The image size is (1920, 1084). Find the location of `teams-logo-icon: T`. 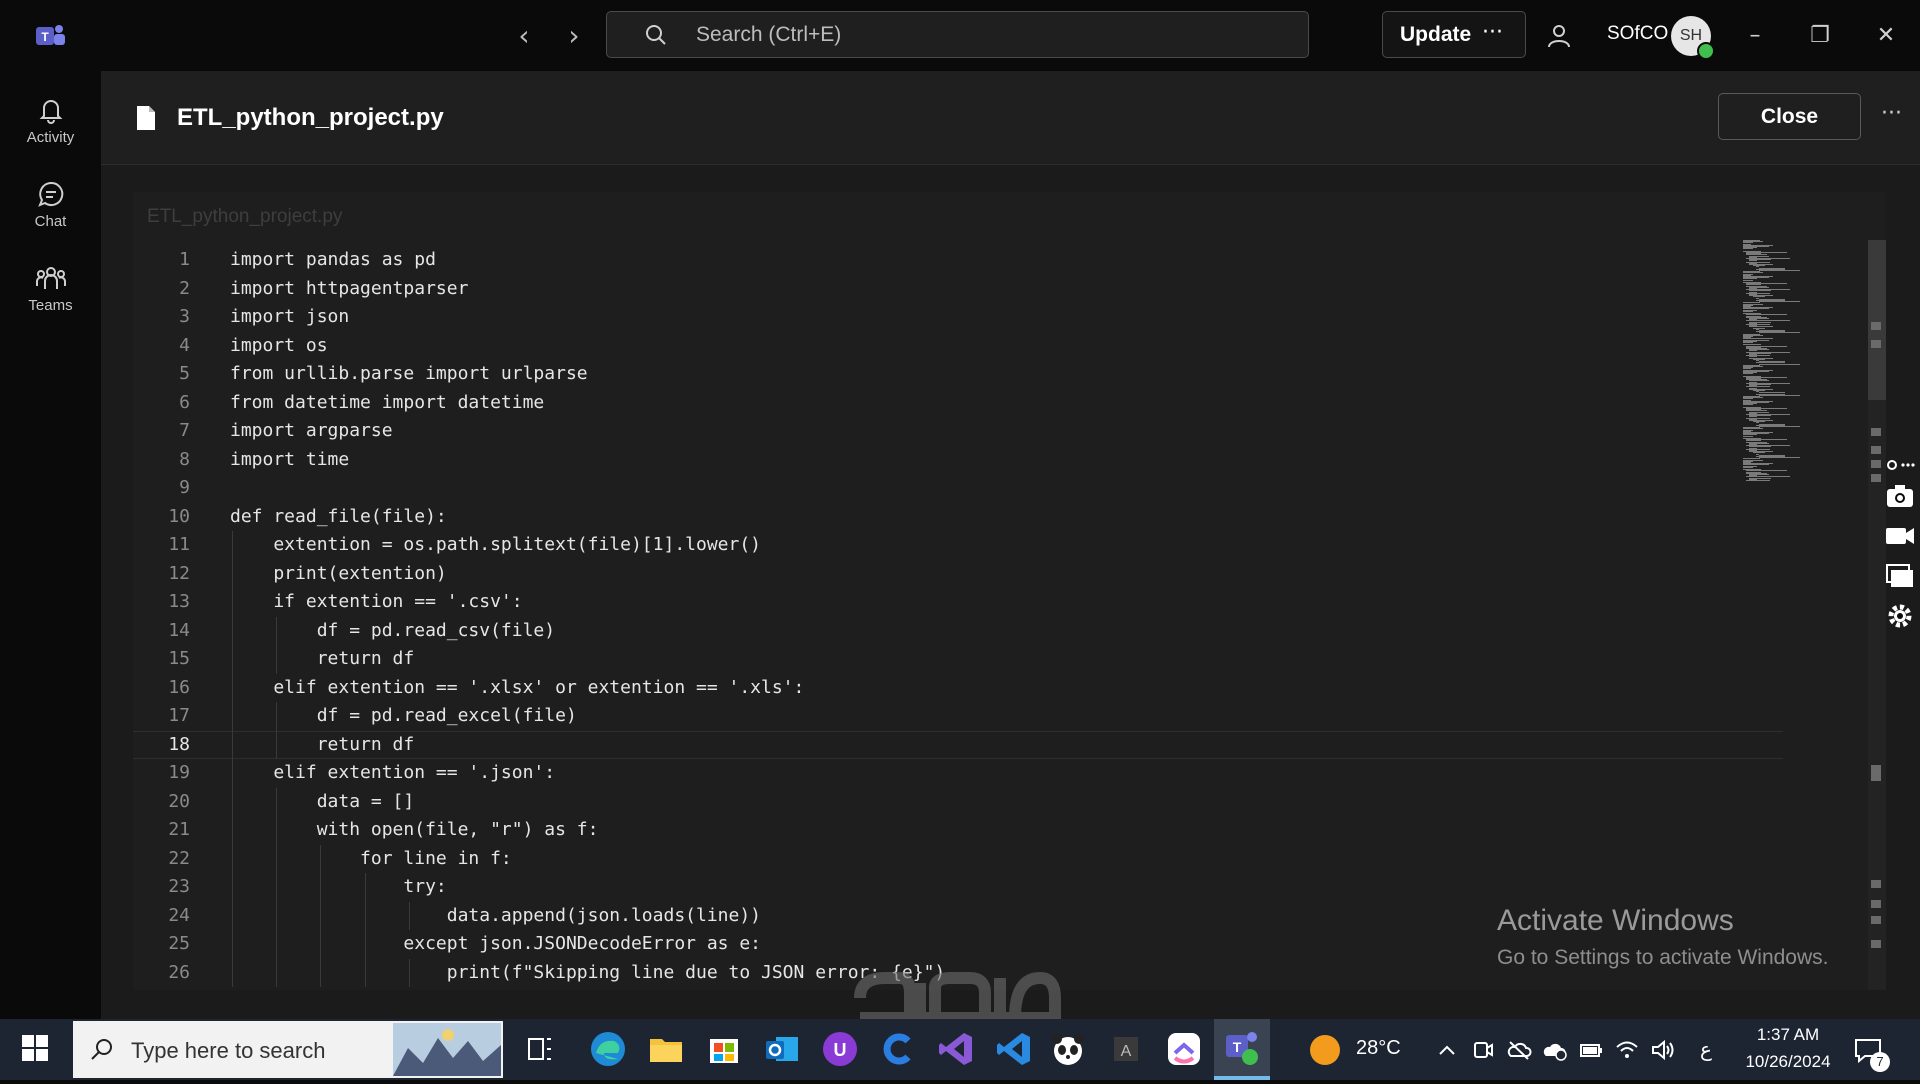

teams-logo-icon: T is located at coordinates (50, 36).